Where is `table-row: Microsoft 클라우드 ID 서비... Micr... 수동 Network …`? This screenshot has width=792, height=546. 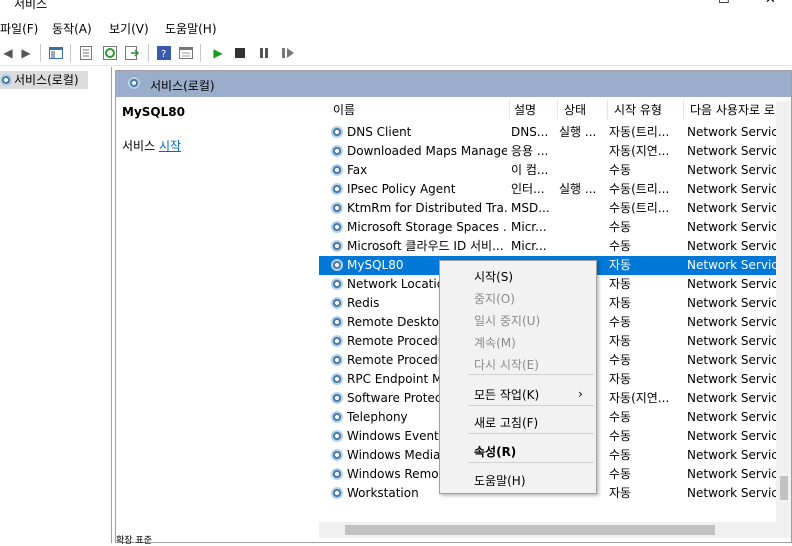
table-row: Microsoft 클라우드 ID 서비... Micr... 수동 Network … is located at coordinates (555, 246).